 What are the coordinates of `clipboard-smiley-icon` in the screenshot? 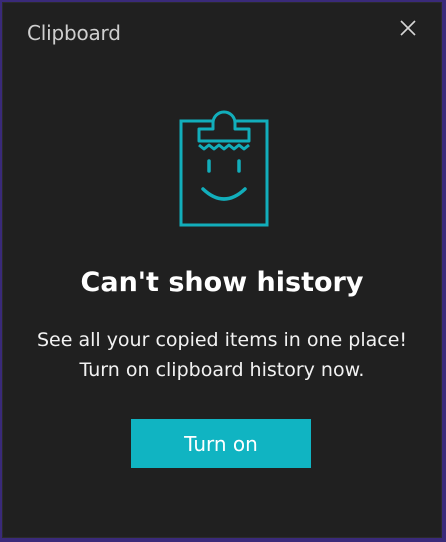 It's located at (224, 168).